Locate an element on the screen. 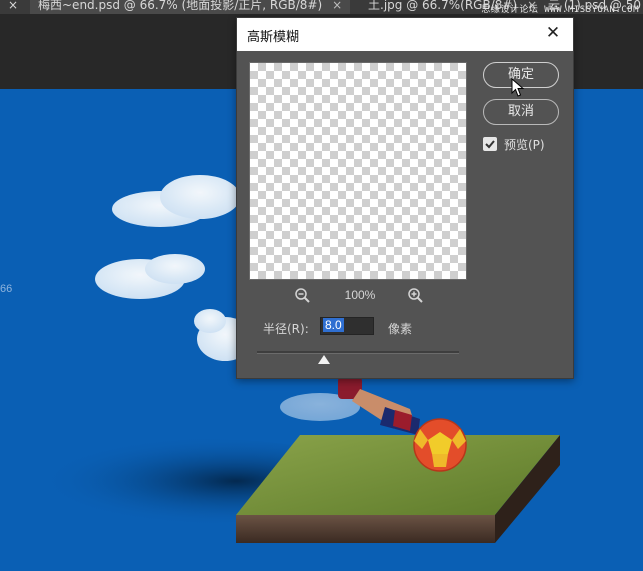 The width and height of the screenshot is (643, 571). preview-checkbox is located at coordinates (490, 144).